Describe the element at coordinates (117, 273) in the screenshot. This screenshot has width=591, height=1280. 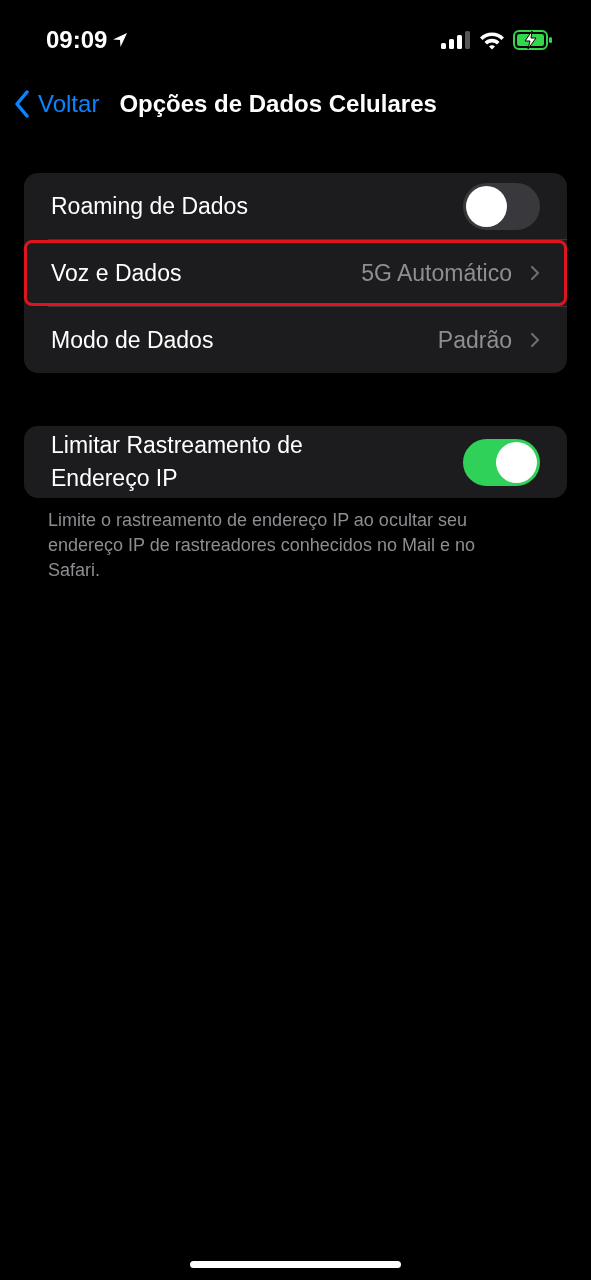
I see `row-label: Voz e Dados` at that location.